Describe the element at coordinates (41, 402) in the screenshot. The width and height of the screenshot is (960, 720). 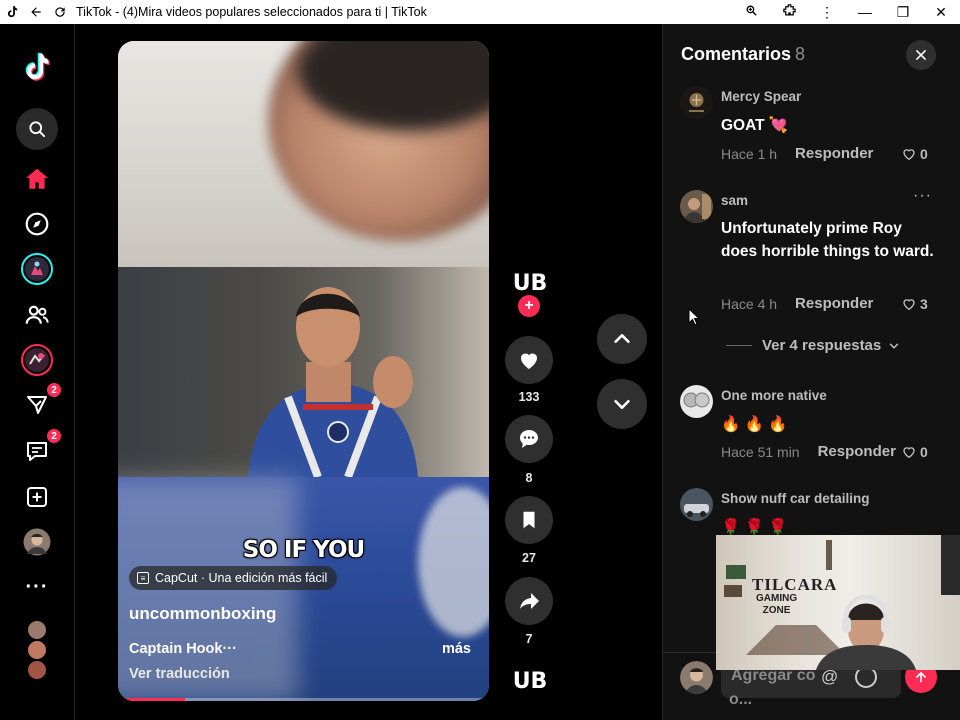
I see `inbox-send-icon: 2` at that location.